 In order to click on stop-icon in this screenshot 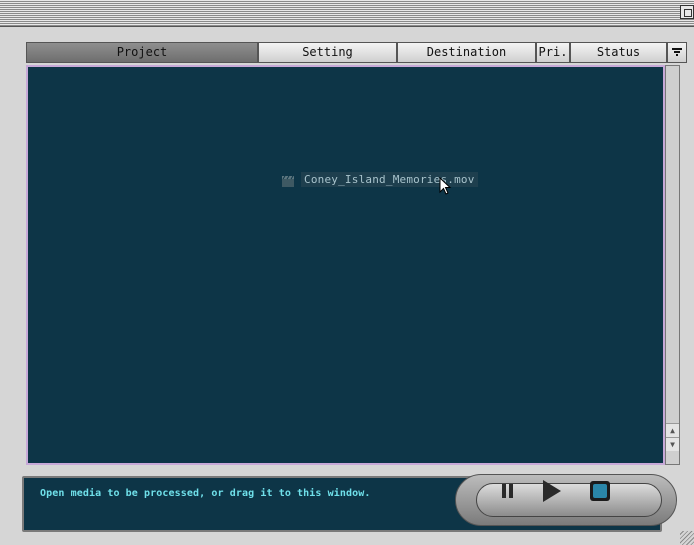, I will do `click(600, 491)`.